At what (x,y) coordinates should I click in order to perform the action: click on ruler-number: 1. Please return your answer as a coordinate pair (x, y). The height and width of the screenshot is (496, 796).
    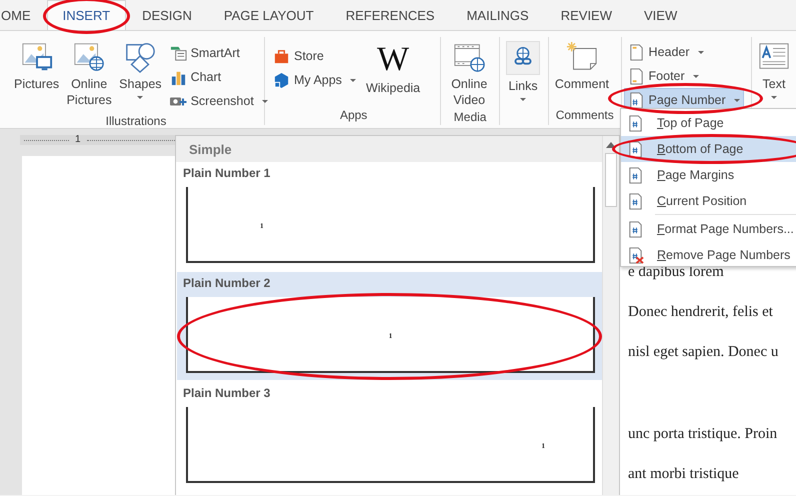
    Looking at the image, I should click on (78, 140).